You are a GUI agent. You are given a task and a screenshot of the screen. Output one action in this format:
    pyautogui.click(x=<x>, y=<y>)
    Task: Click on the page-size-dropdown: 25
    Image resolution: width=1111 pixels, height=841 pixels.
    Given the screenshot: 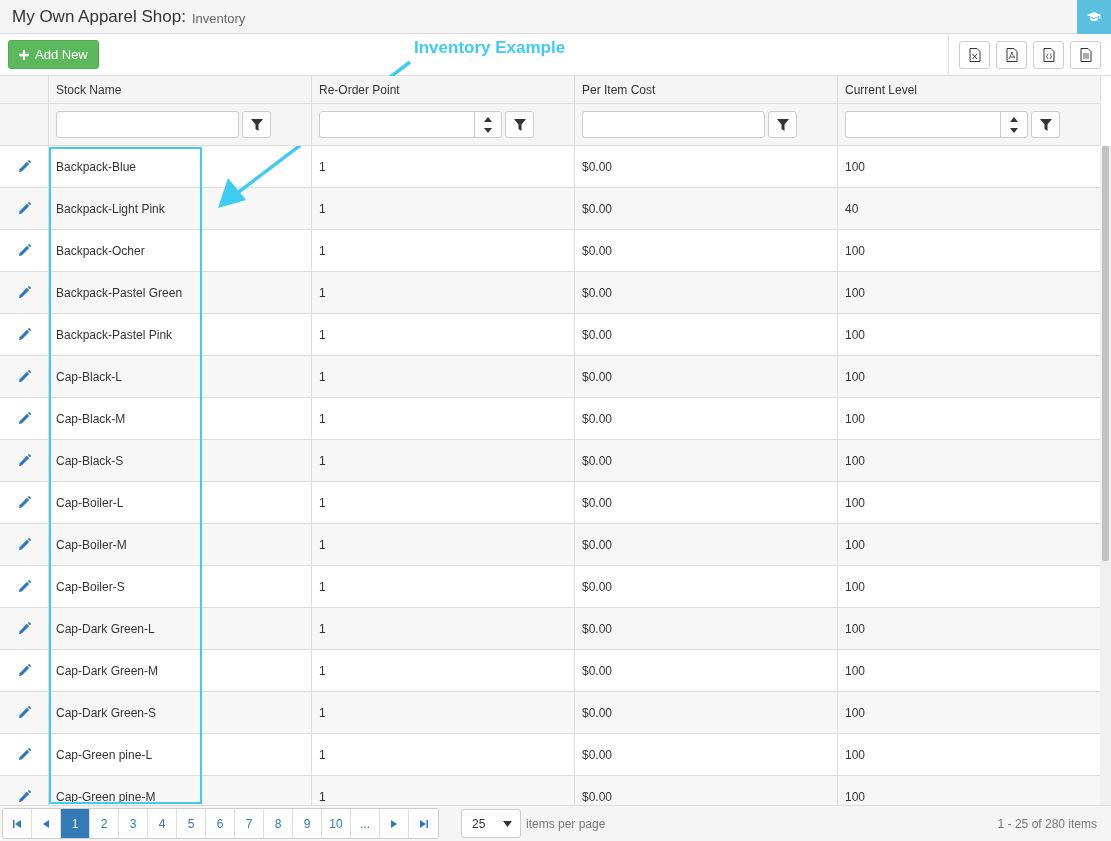 What is the action you would take?
    pyautogui.click(x=491, y=823)
    